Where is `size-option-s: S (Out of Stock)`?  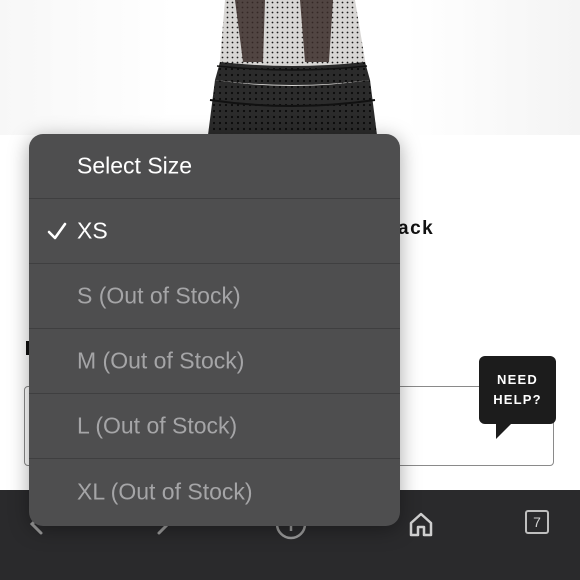
size-option-s: S (Out of Stock) is located at coordinates (214, 296).